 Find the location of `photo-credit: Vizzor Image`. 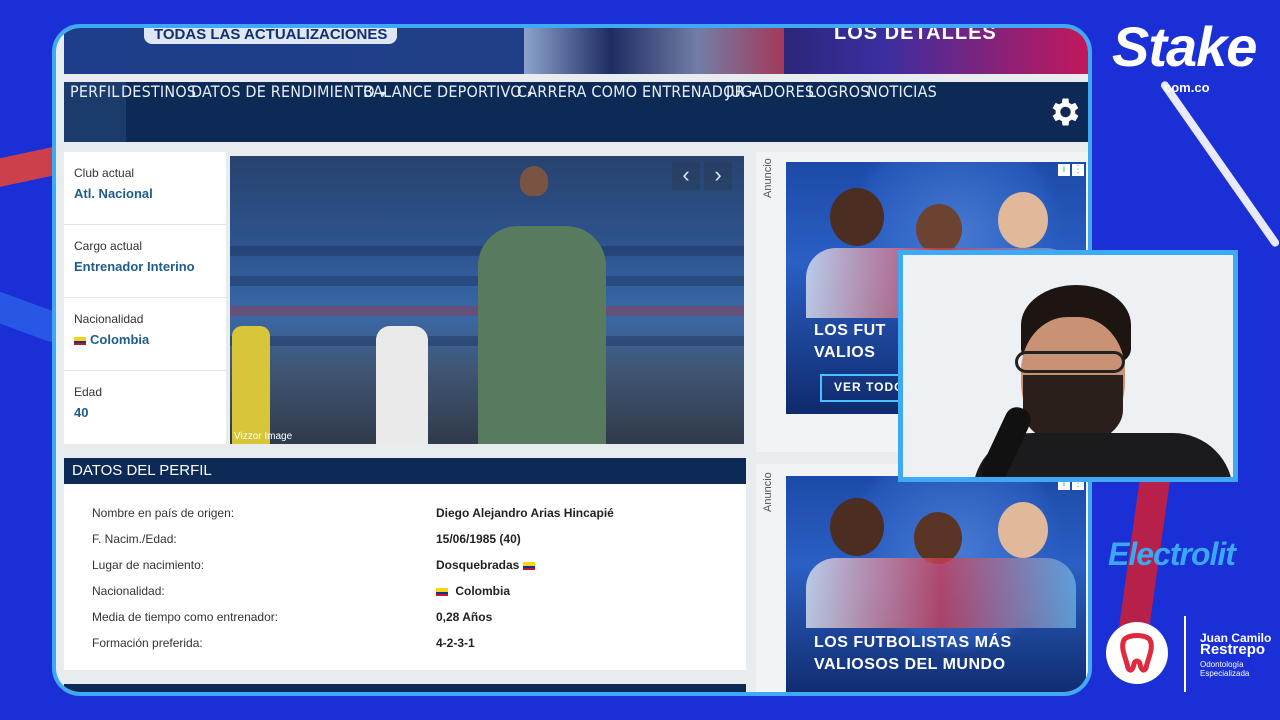

photo-credit: Vizzor Image is located at coordinates (263, 436).